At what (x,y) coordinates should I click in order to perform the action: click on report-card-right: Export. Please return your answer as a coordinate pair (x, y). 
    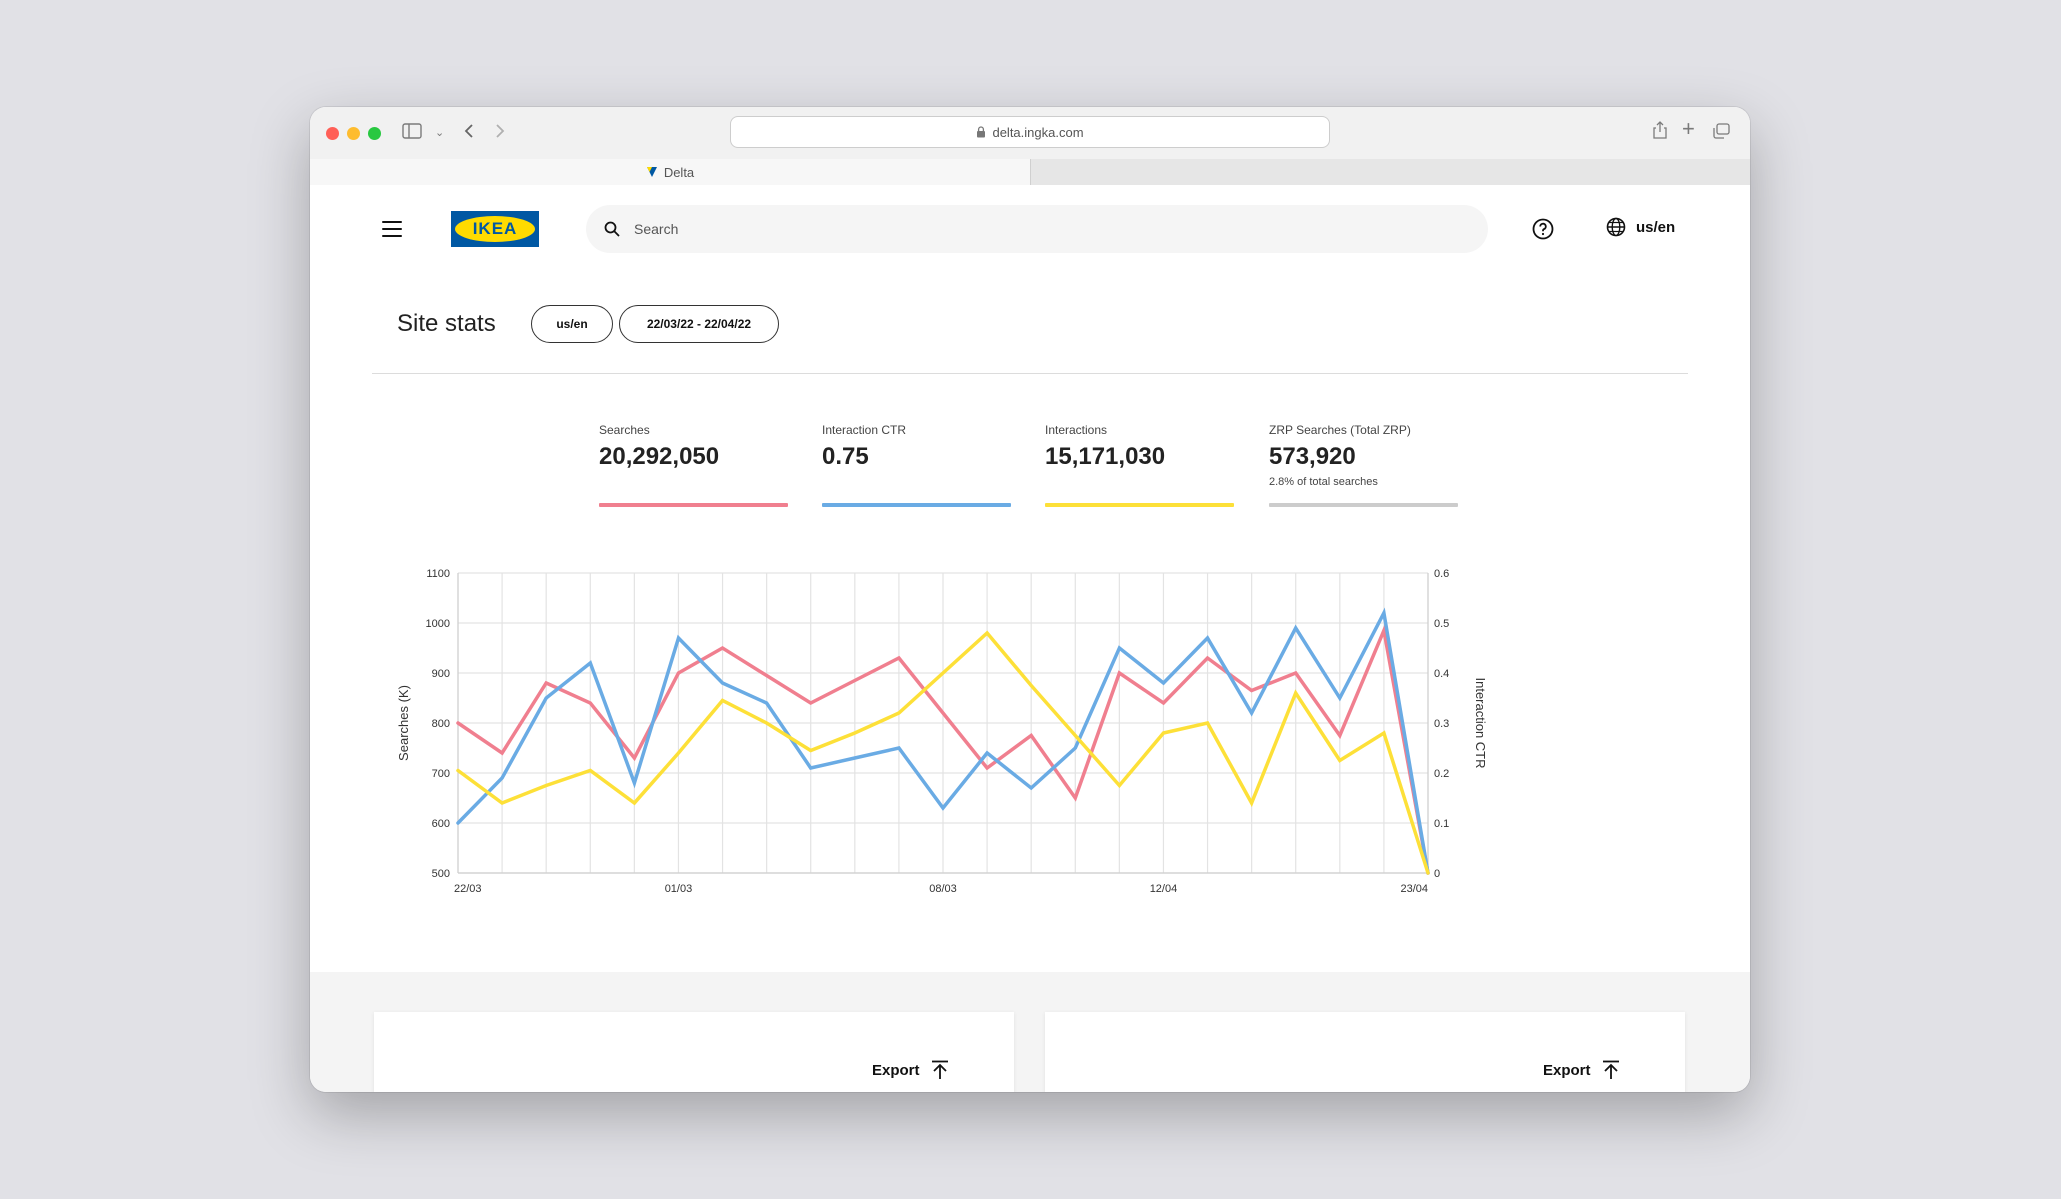
    Looking at the image, I should click on (1365, 1052).